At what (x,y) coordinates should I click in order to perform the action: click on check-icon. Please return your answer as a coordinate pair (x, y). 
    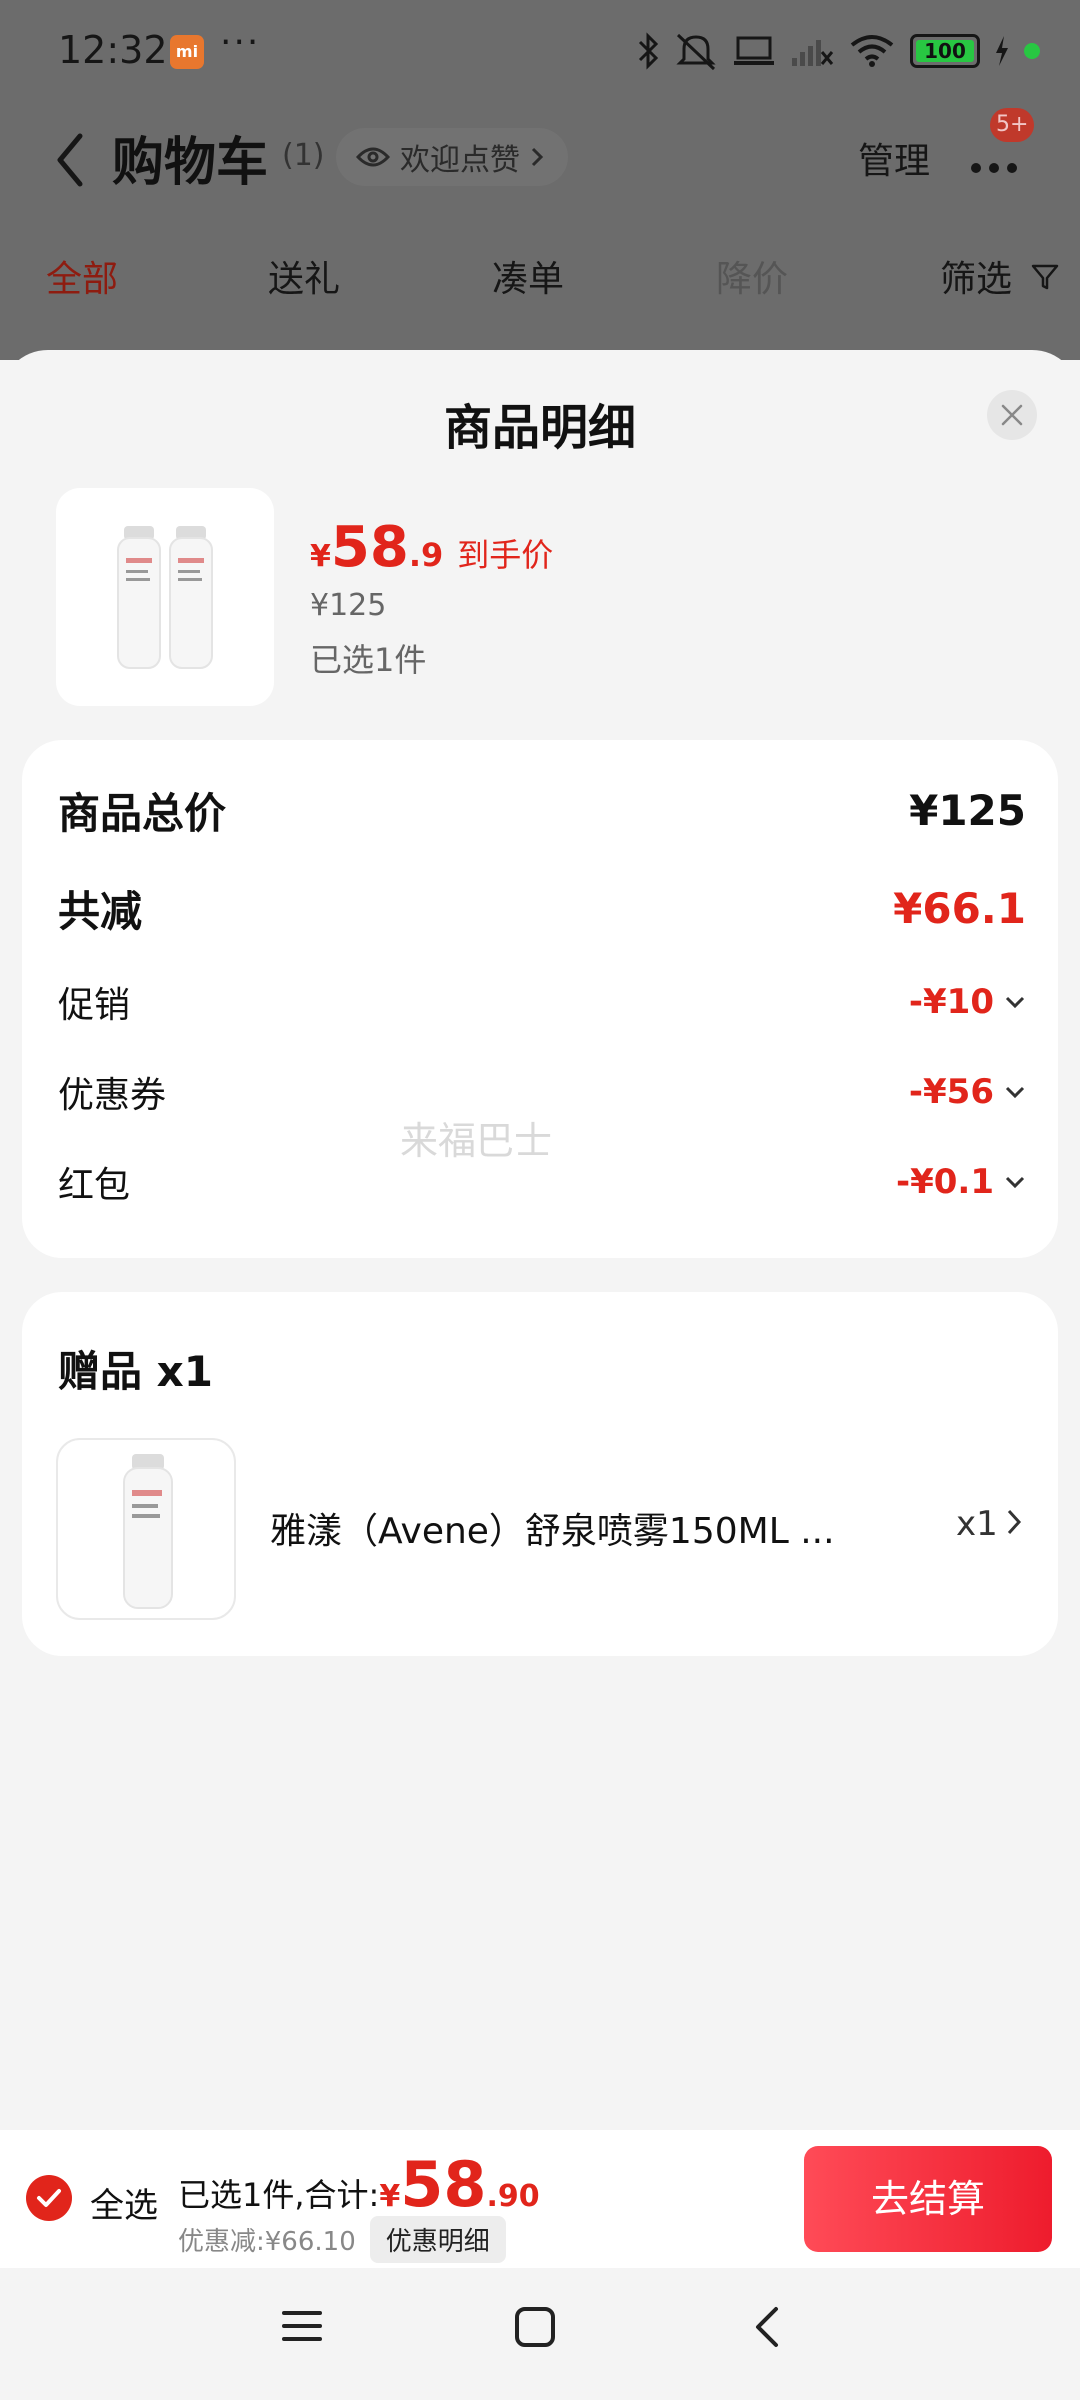
    Looking at the image, I should click on (49, 2198).